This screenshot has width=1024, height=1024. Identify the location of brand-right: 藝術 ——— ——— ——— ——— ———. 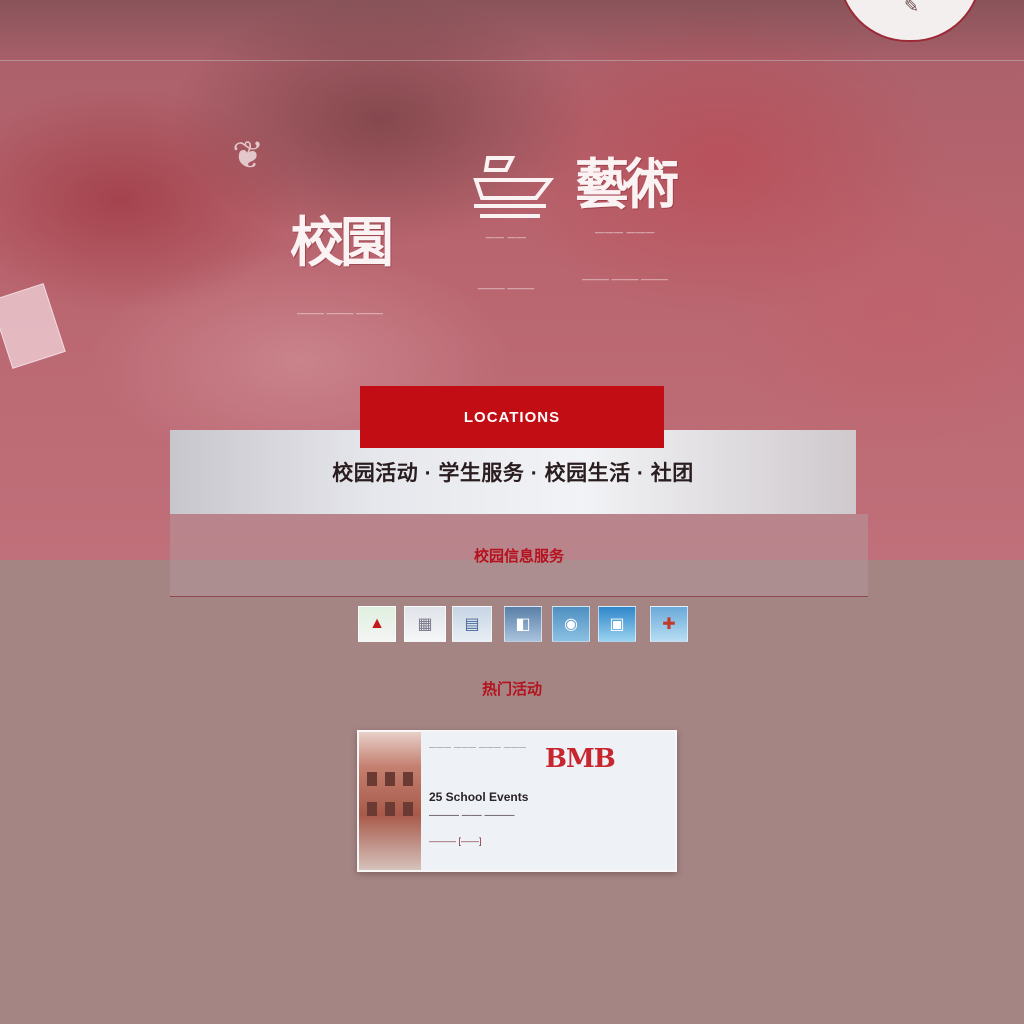
(625, 212).